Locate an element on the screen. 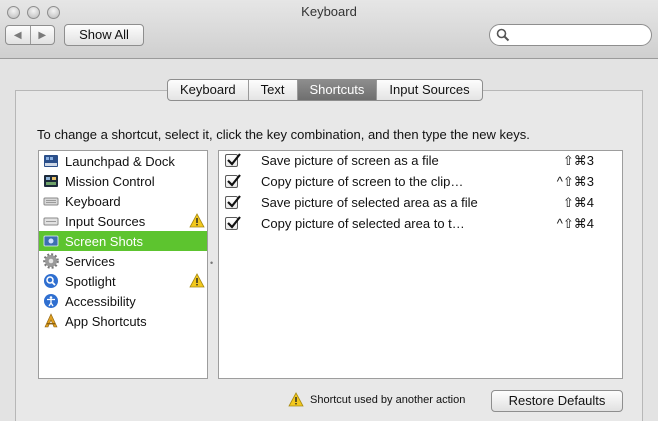 The height and width of the screenshot is (421, 658). split-view-handle: • is located at coordinates (213, 264).